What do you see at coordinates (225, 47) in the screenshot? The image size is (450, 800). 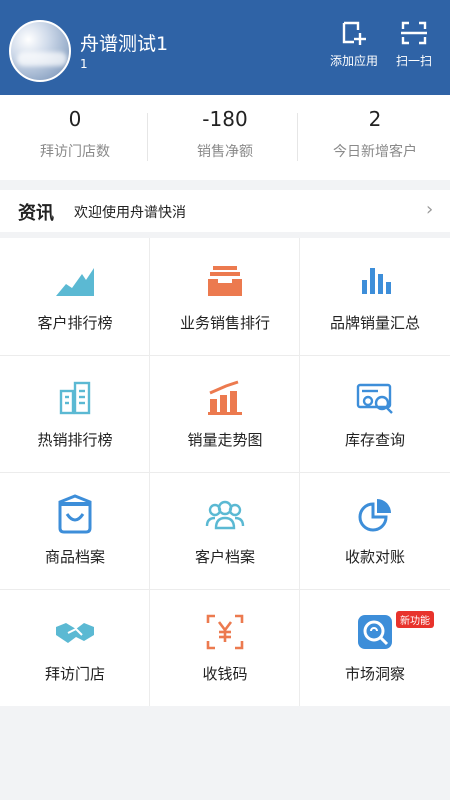 I see `header-bar: 舟谱测试1 1 添加应用 扫一扫` at bounding box center [225, 47].